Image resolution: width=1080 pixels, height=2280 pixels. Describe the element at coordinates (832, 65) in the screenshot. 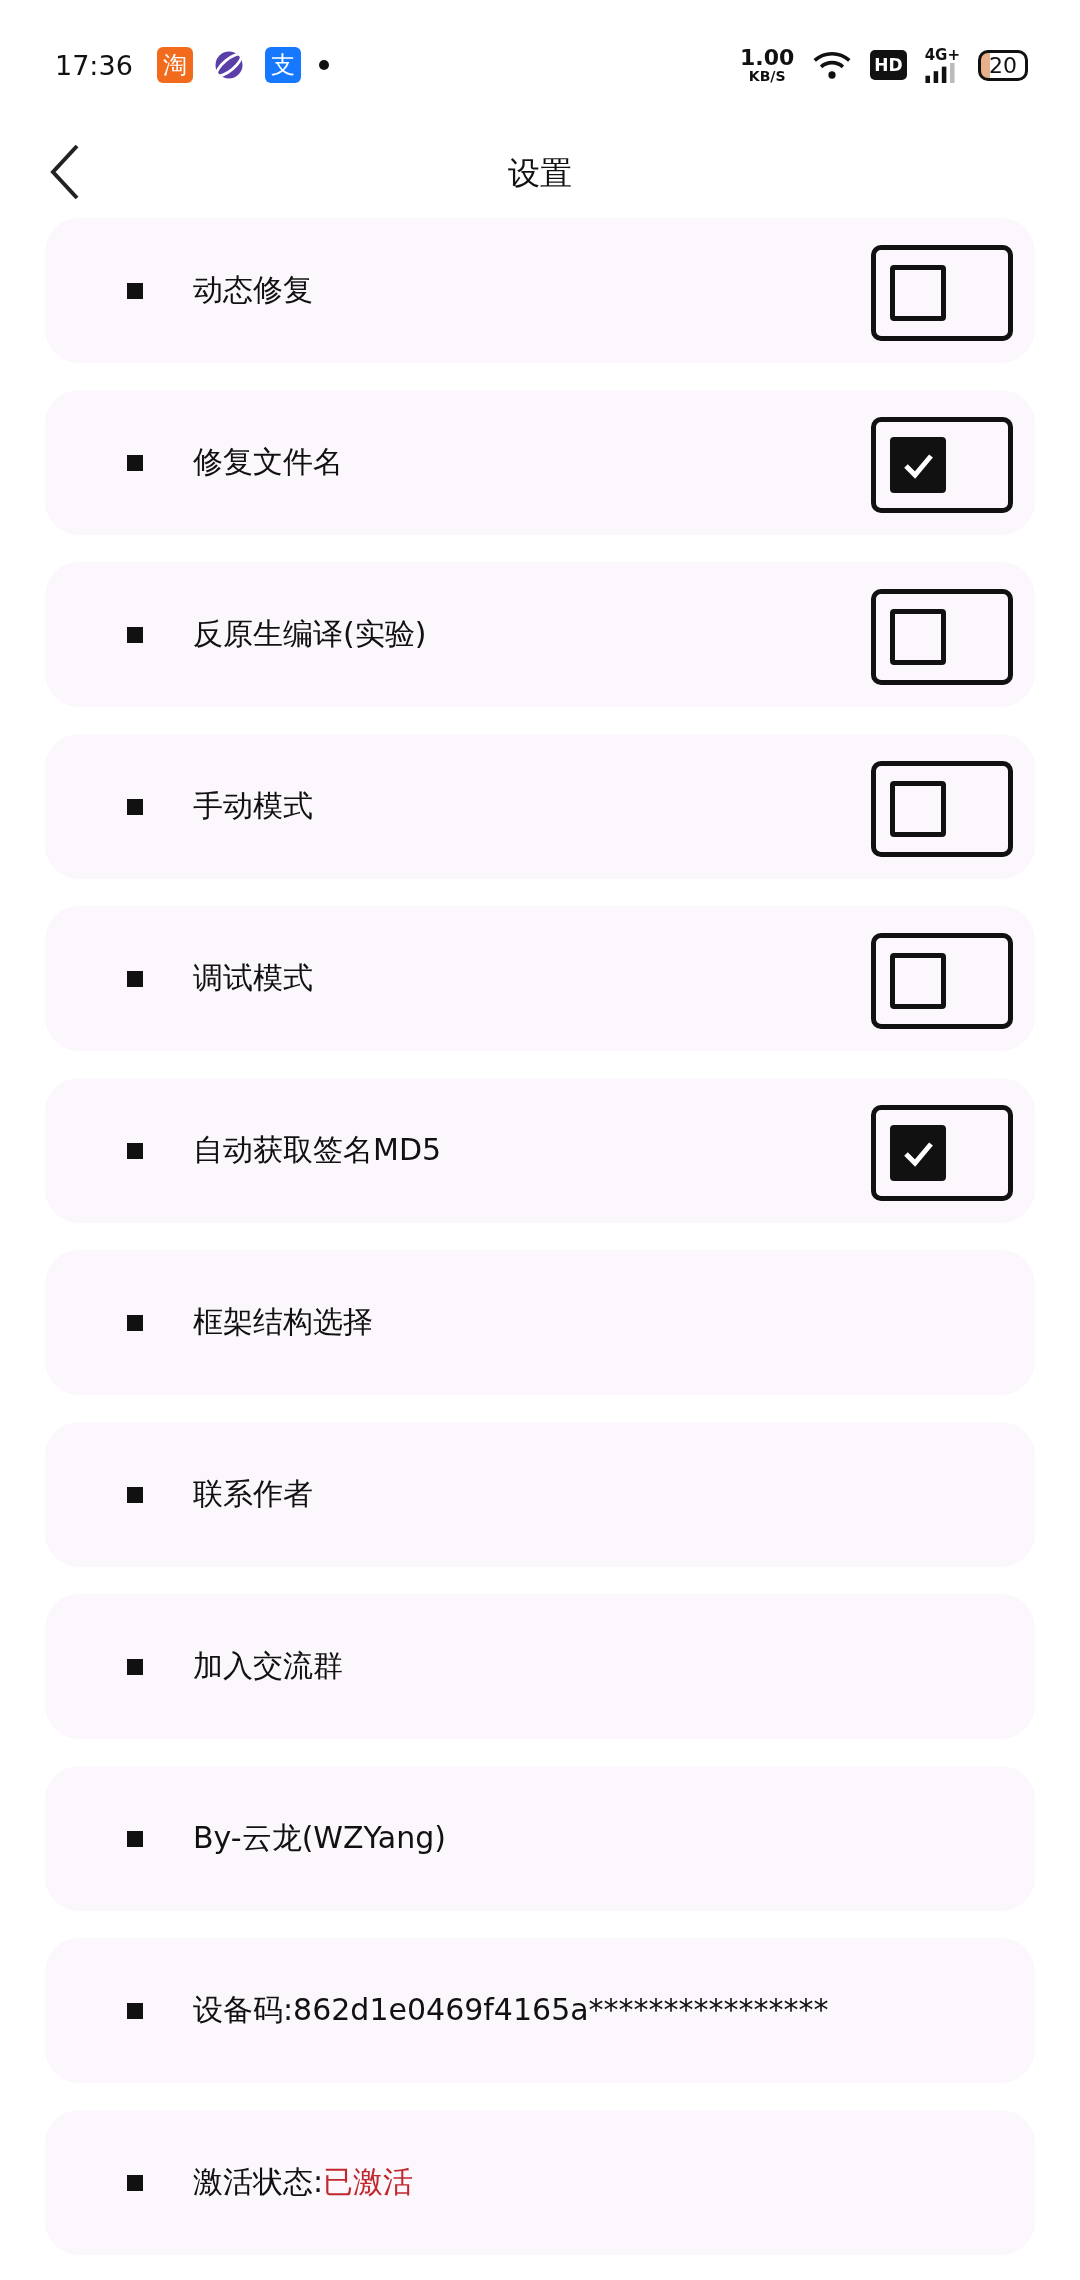

I see `wifi-icon` at that location.